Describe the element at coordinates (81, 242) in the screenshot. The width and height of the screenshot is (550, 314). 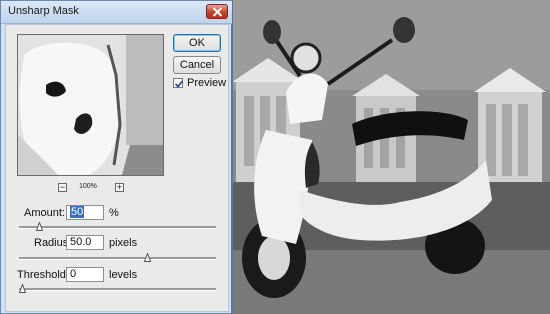
I see `radius-value: 50.0` at that location.